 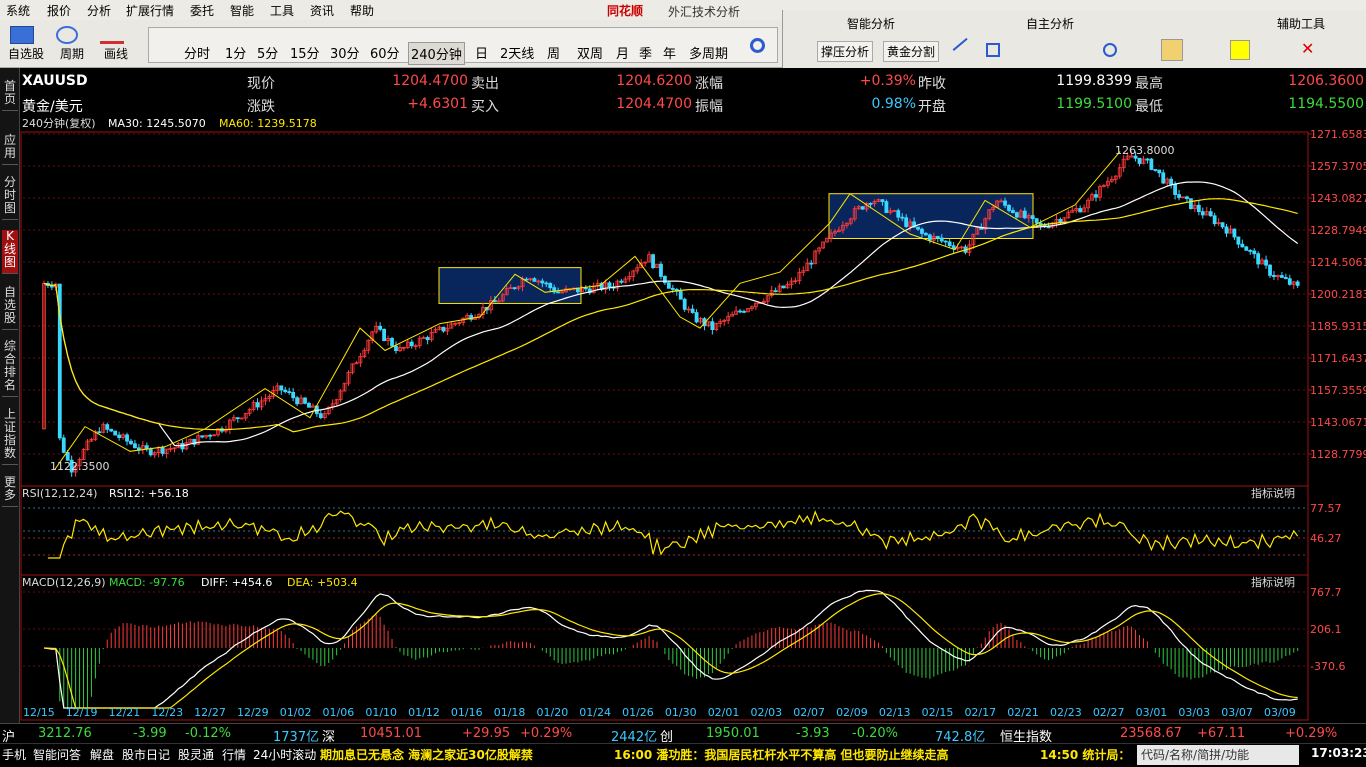 I want to click on self-analysis-tab: 自主分析, so click(x=1050, y=23).